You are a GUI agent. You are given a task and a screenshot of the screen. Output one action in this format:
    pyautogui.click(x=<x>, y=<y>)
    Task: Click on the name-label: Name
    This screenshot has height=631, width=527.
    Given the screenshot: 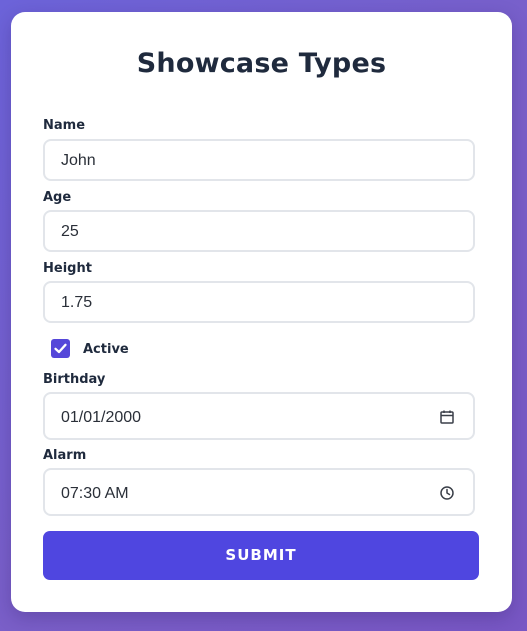 What is the action you would take?
    pyautogui.click(x=64, y=125)
    